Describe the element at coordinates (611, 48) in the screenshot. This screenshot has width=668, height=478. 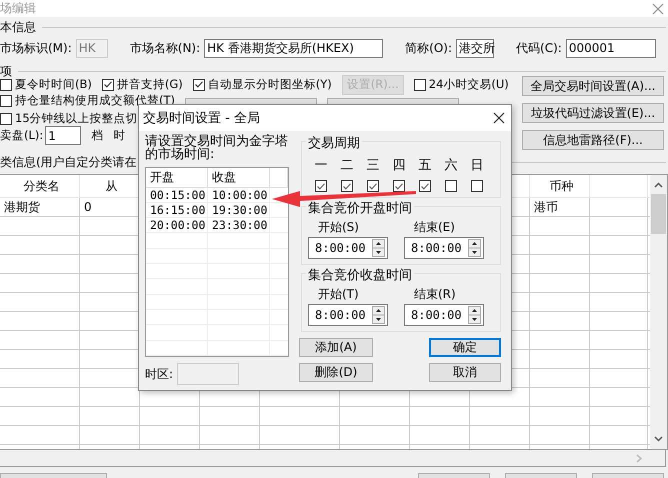
I see `input-field: 000001` at that location.